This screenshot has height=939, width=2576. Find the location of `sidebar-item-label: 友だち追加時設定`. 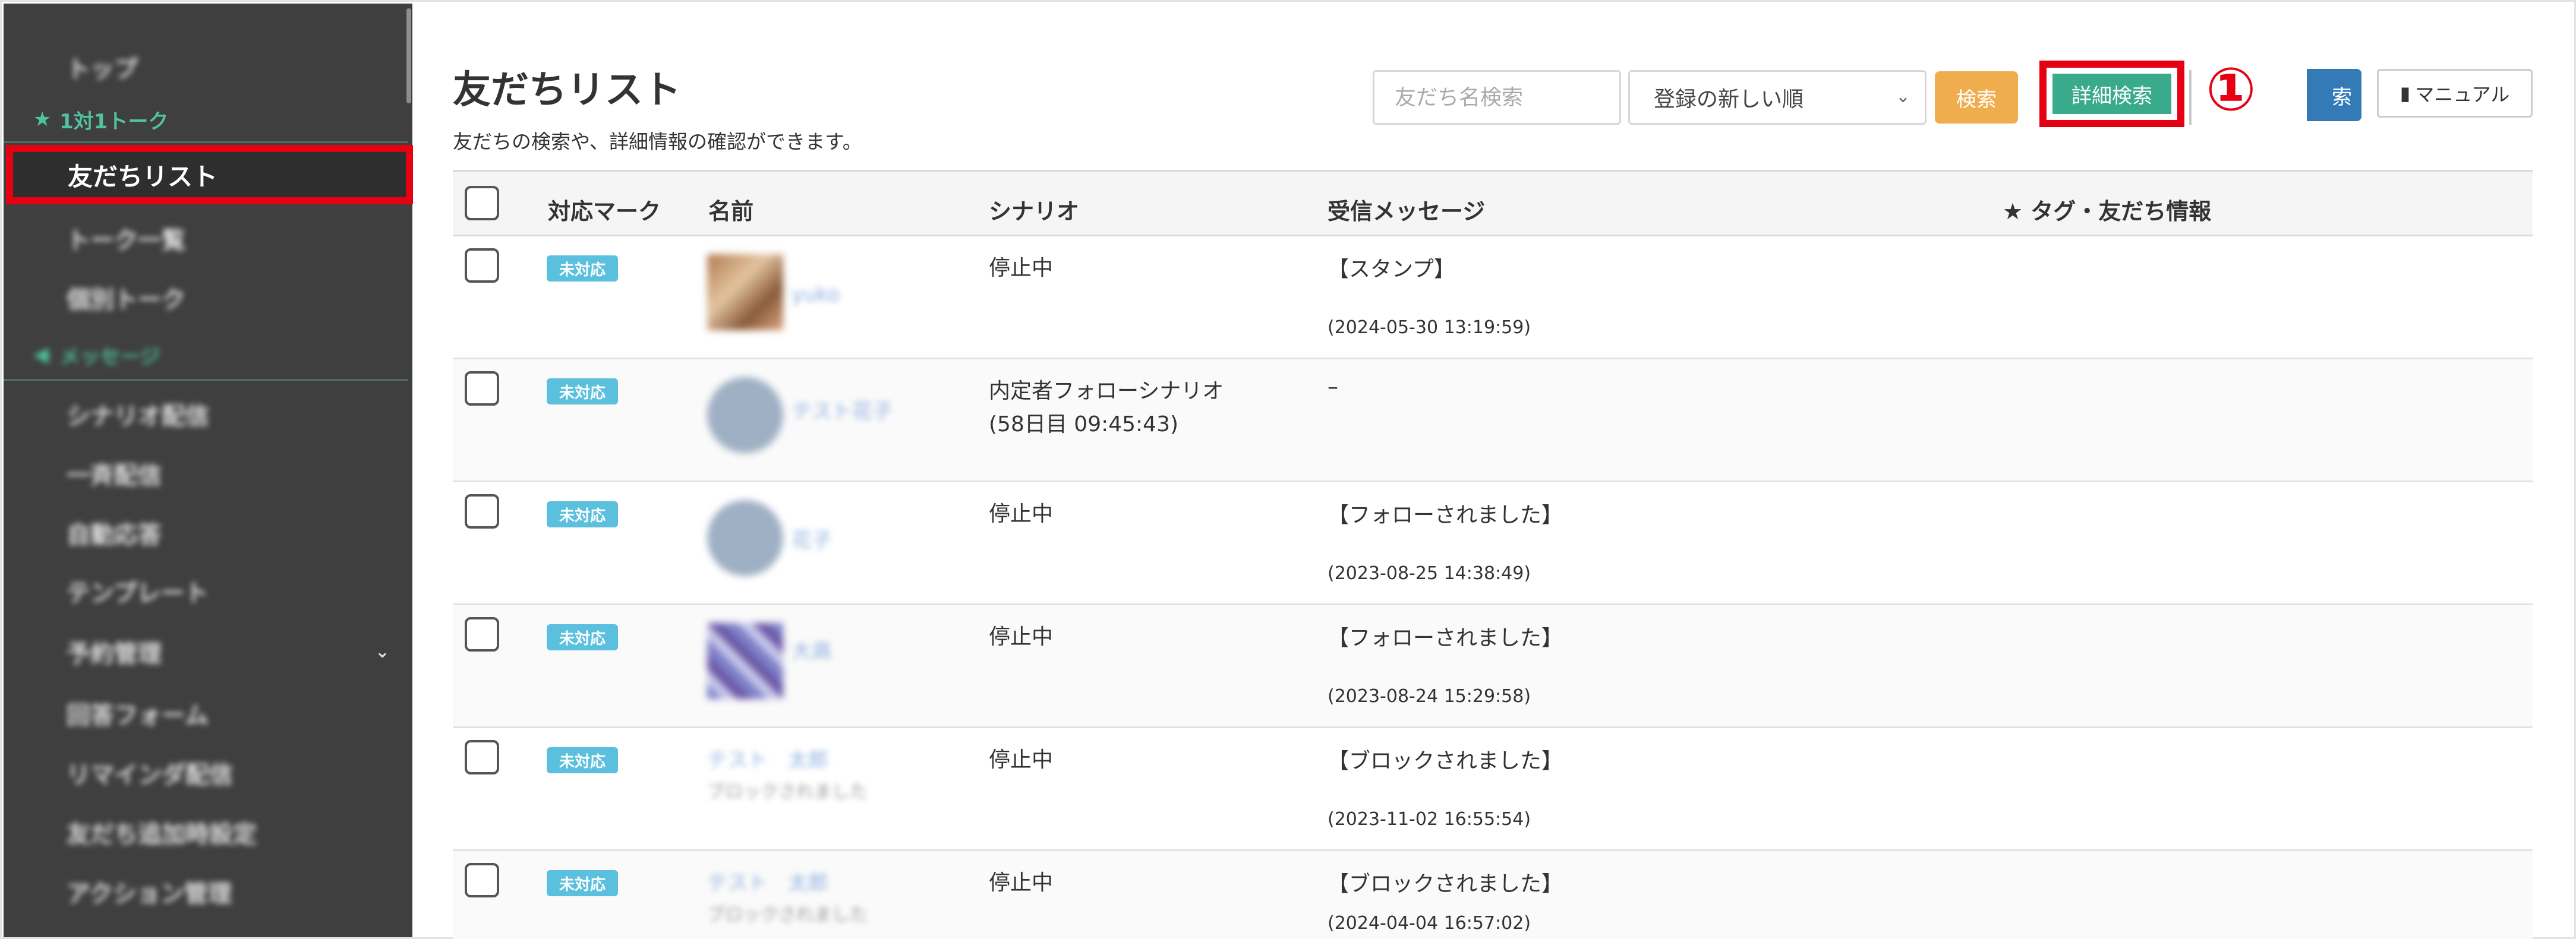

sidebar-item-label: 友だち追加時設定 is located at coordinates (162, 834).